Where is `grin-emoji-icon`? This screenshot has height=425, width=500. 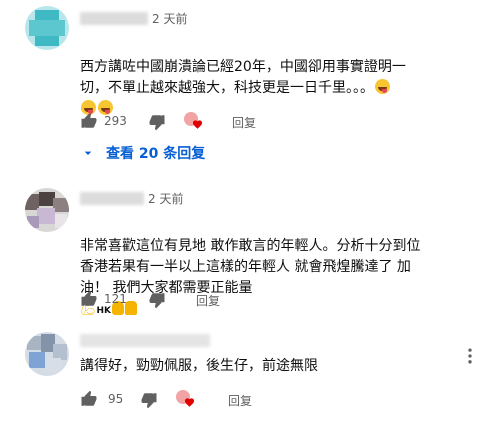 grin-emoji-icon is located at coordinates (382, 86).